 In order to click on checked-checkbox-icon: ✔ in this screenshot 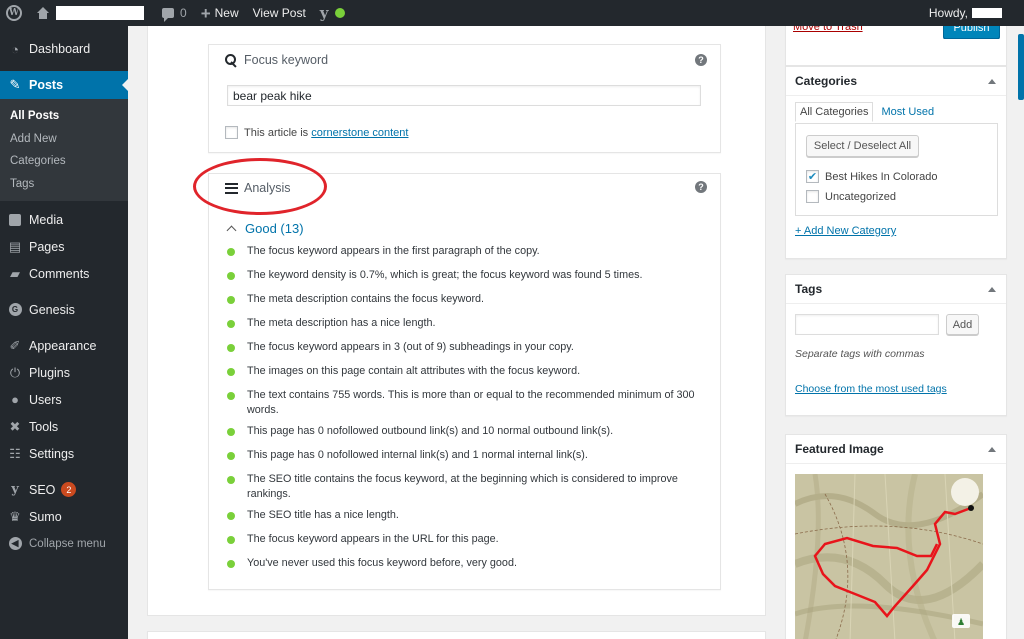, I will do `click(812, 176)`.